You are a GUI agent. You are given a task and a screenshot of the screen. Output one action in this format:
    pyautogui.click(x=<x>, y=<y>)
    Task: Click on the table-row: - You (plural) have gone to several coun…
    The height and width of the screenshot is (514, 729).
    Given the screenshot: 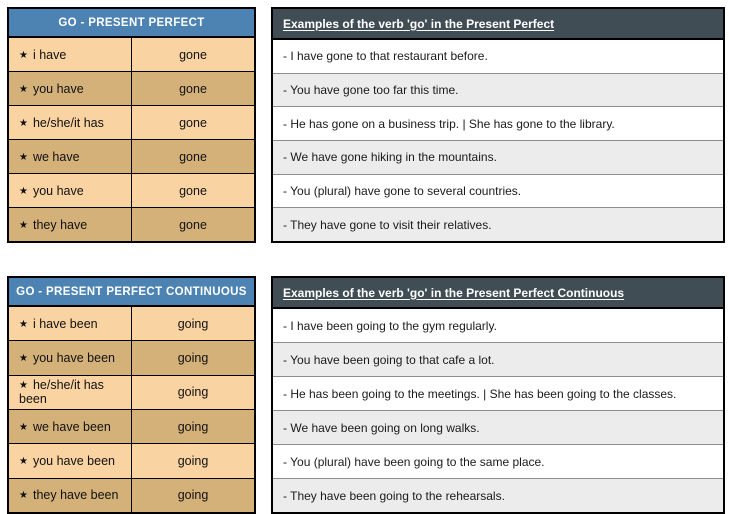 What is the action you would take?
    pyautogui.click(x=498, y=191)
    